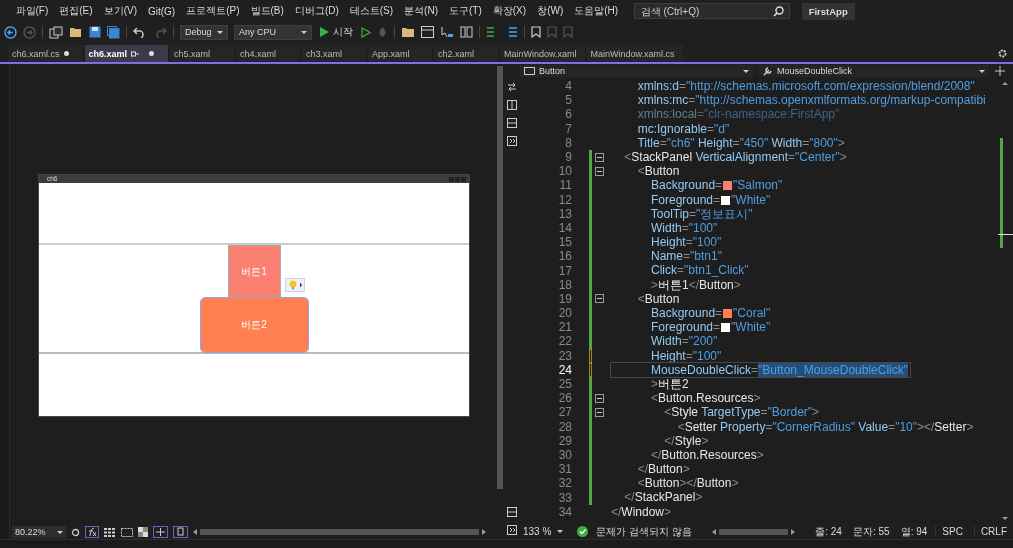 Image resolution: width=1013 pixels, height=548 pixels. I want to click on document-tab: ch4.xaml, so click(268, 53).